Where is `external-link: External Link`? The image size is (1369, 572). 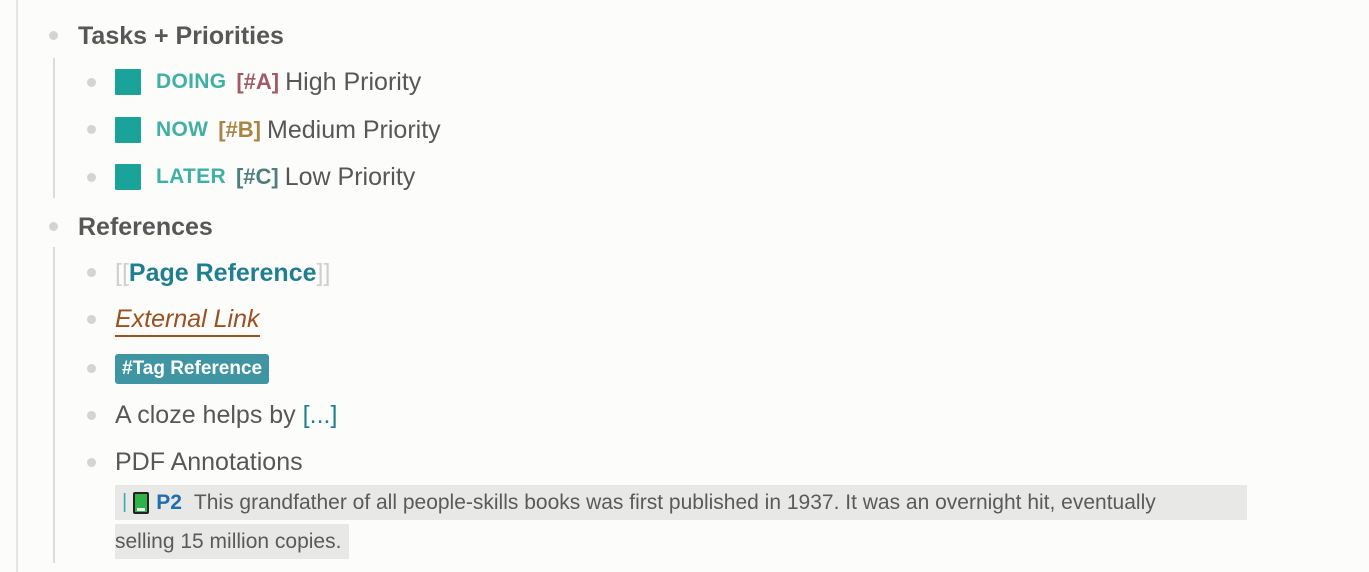
external-link: External Link is located at coordinates (187, 321).